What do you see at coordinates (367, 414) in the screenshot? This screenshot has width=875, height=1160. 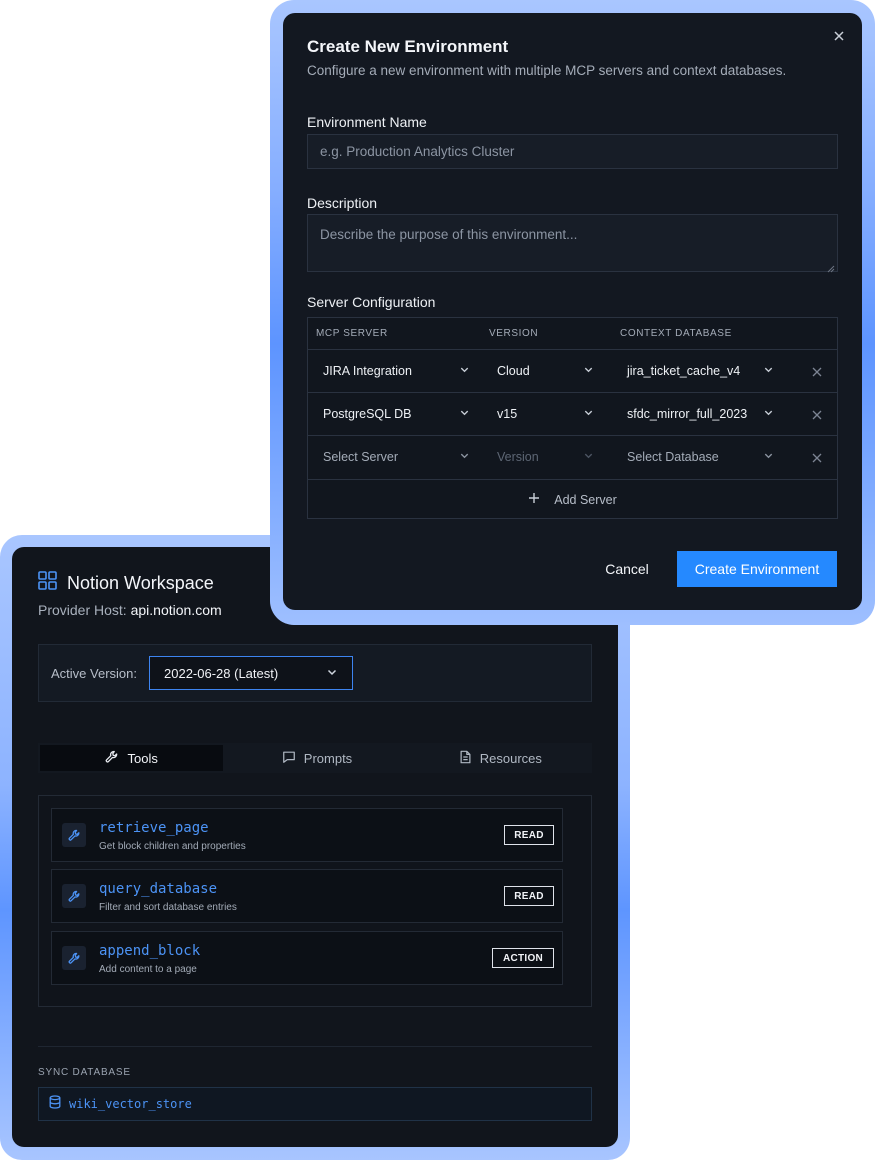 I see `server-select-value: PostgreSQL DB` at bounding box center [367, 414].